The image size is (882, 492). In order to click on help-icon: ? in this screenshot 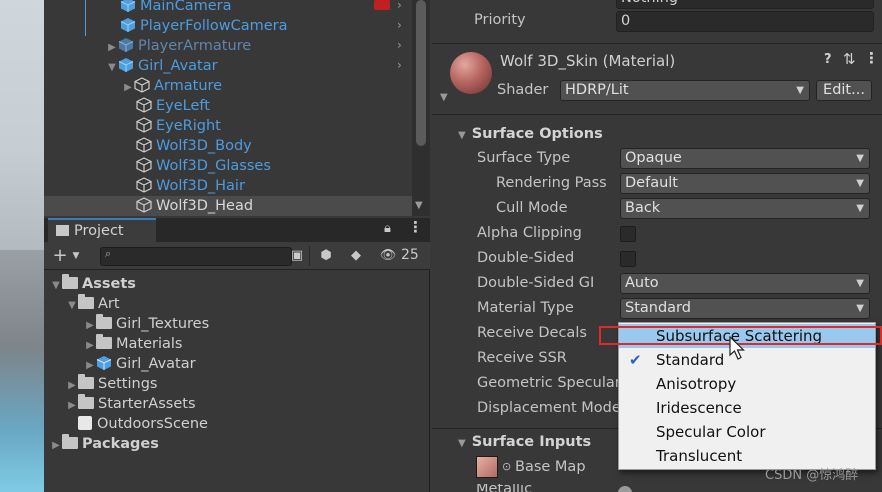, I will do `click(828, 59)`.